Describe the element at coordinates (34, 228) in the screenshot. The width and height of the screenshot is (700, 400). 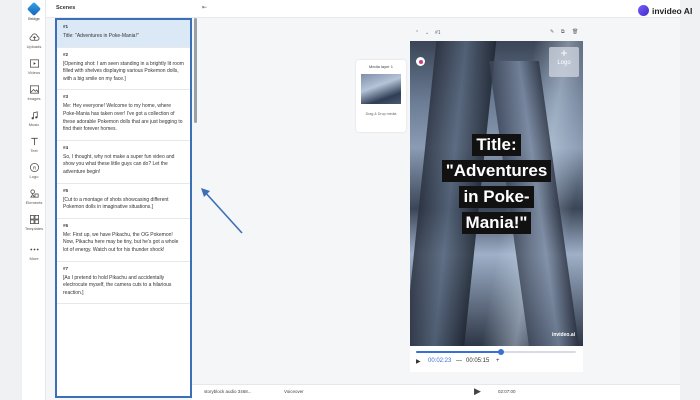
I see `rail-item-label: Templates` at that location.